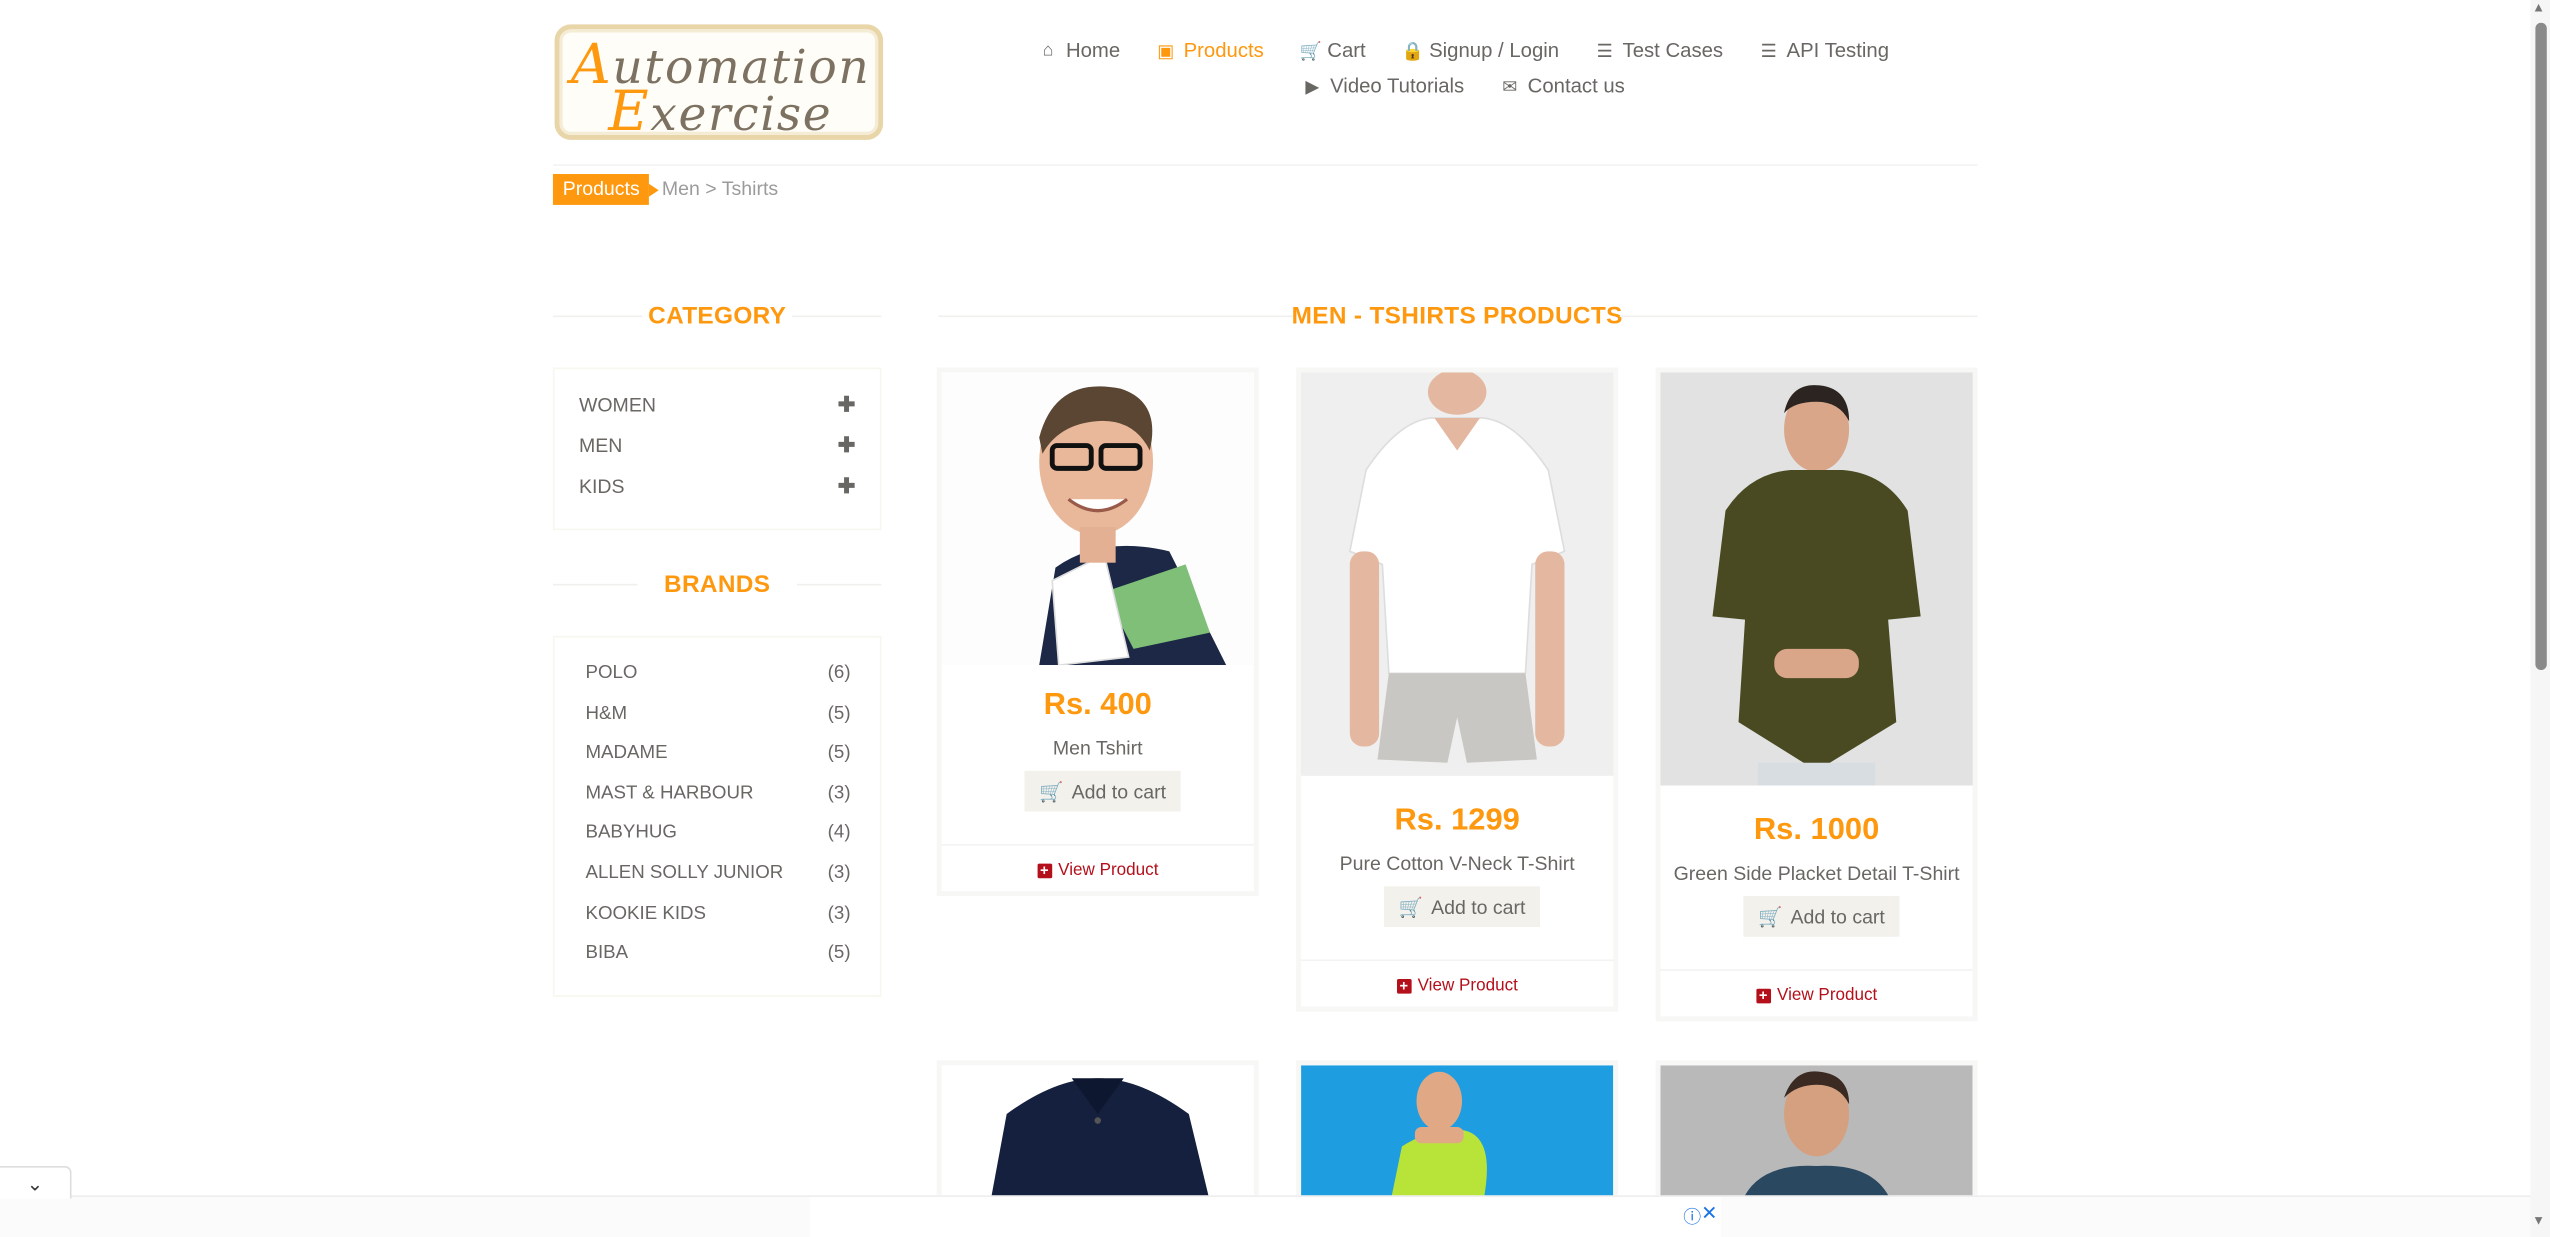 The image size is (2550, 1237). I want to click on category-title-line-right, so click(837, 316).